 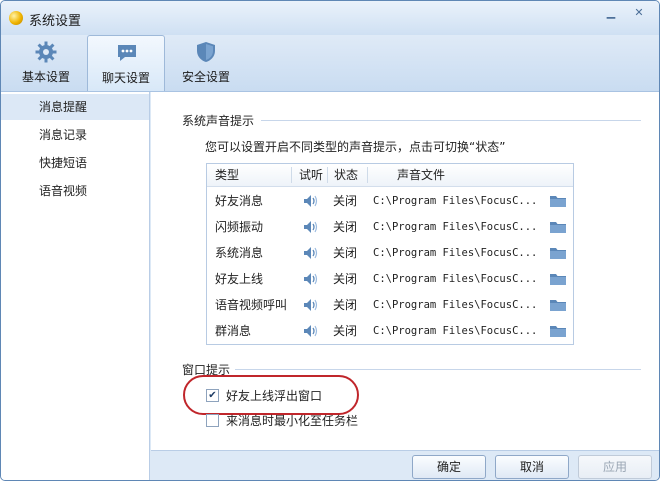 What do you see at coordinates (206, 52) in the screenshot?
I see `shield-icon` at bounding box center [206, 52].